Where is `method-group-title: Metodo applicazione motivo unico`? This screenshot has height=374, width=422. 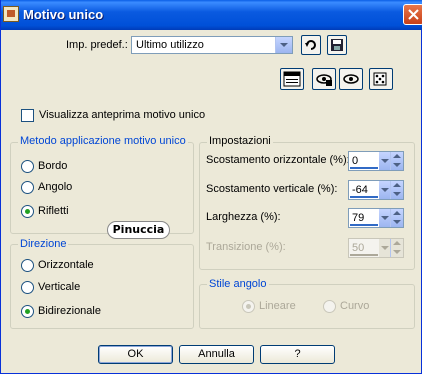
method-group-title: Metodo applicazione motivo unico is located at coordinates (103, 141).